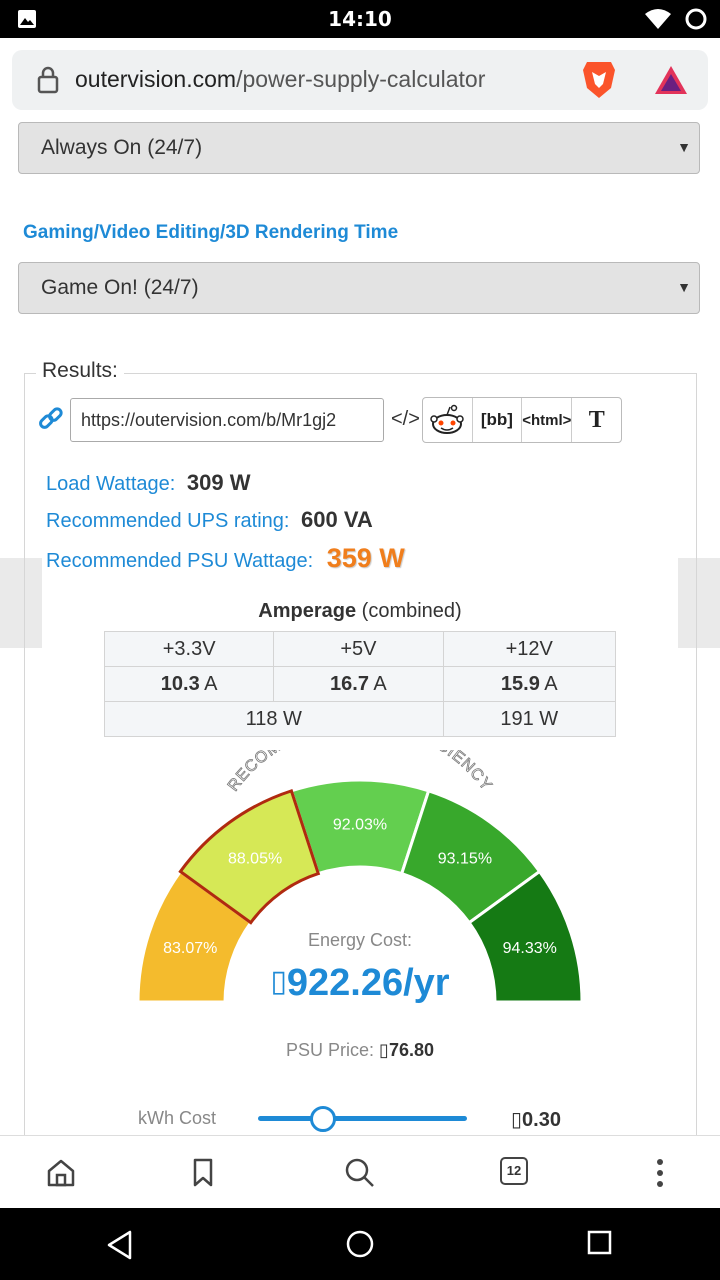  I want to click on amperage-title-rest: (combined), so click(411, 611).